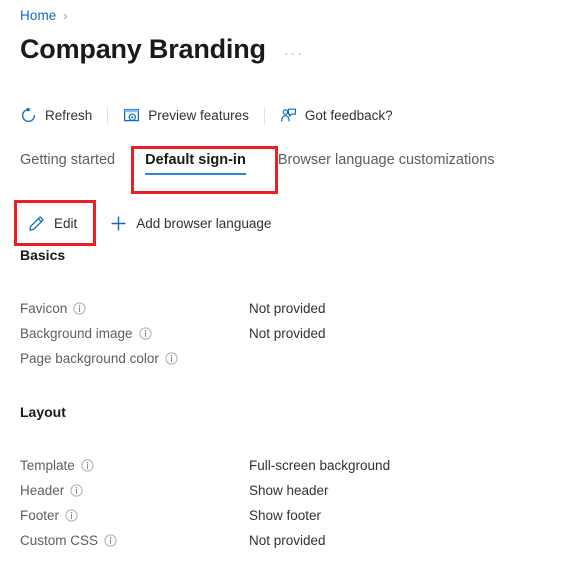 The image size is (570, 581). Describe the element at coordinates (289, 490) in the screenshot. I see `property-value-header: Show header` at that location.